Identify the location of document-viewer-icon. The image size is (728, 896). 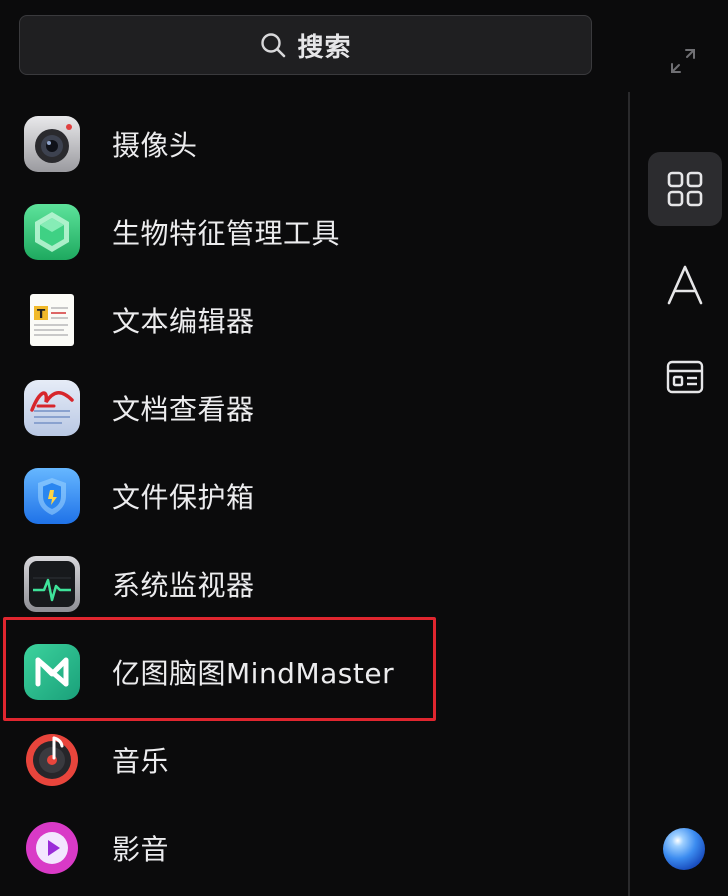
(52, 408).